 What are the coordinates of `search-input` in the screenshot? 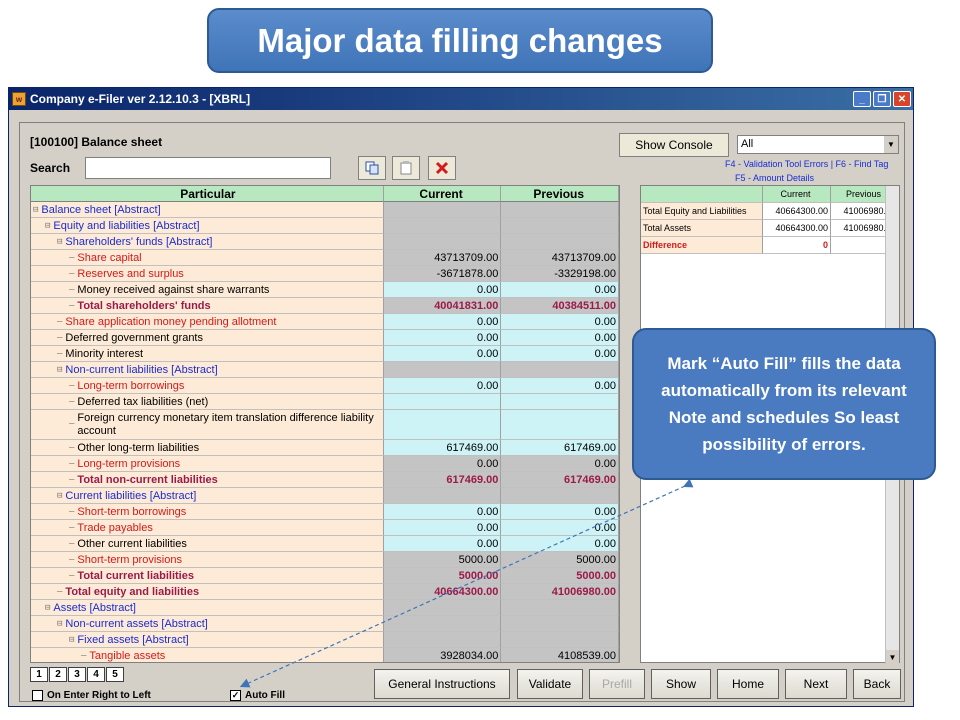 It's located at (208, 168).